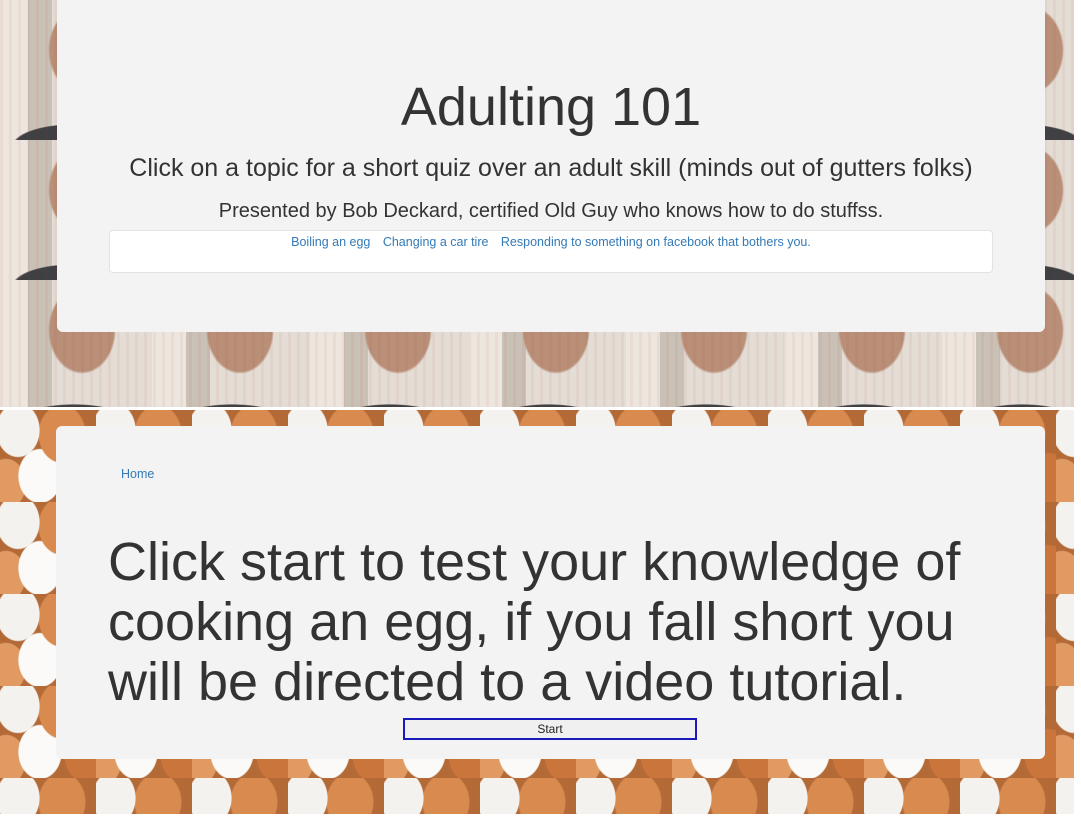 The image size is (1081, 837). Describe the element at coordinates (330, 242) in the screenshot. I see `topic-link-boiling-egg: Boiling an egg` at that location.